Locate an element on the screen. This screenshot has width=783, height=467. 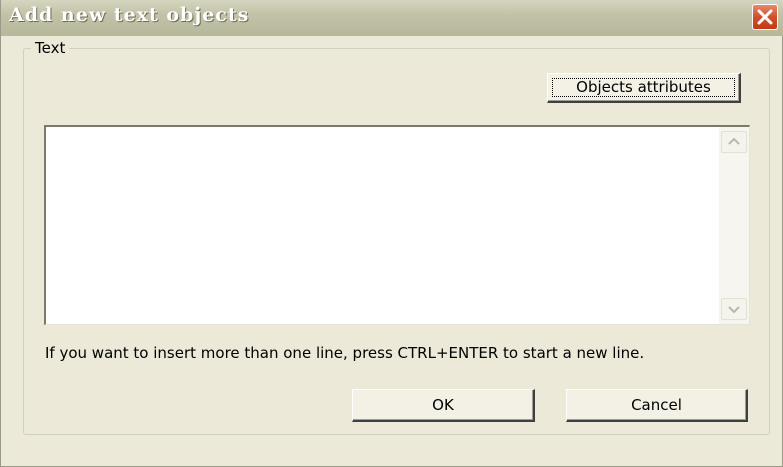
text-group-label: Text is located at coordinates (50, 48).